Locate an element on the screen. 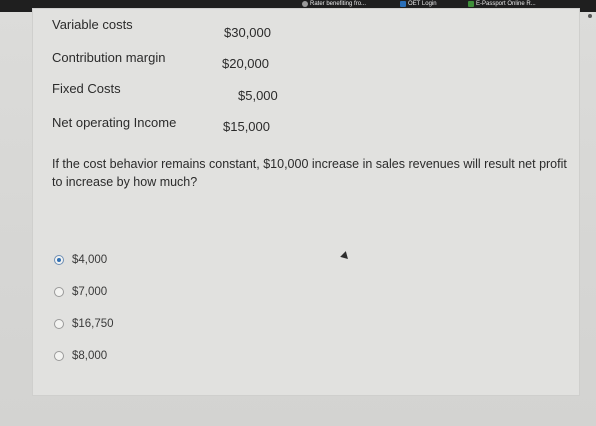  bookmark-oet-login: OET Login is located at coordinates (418, 4).